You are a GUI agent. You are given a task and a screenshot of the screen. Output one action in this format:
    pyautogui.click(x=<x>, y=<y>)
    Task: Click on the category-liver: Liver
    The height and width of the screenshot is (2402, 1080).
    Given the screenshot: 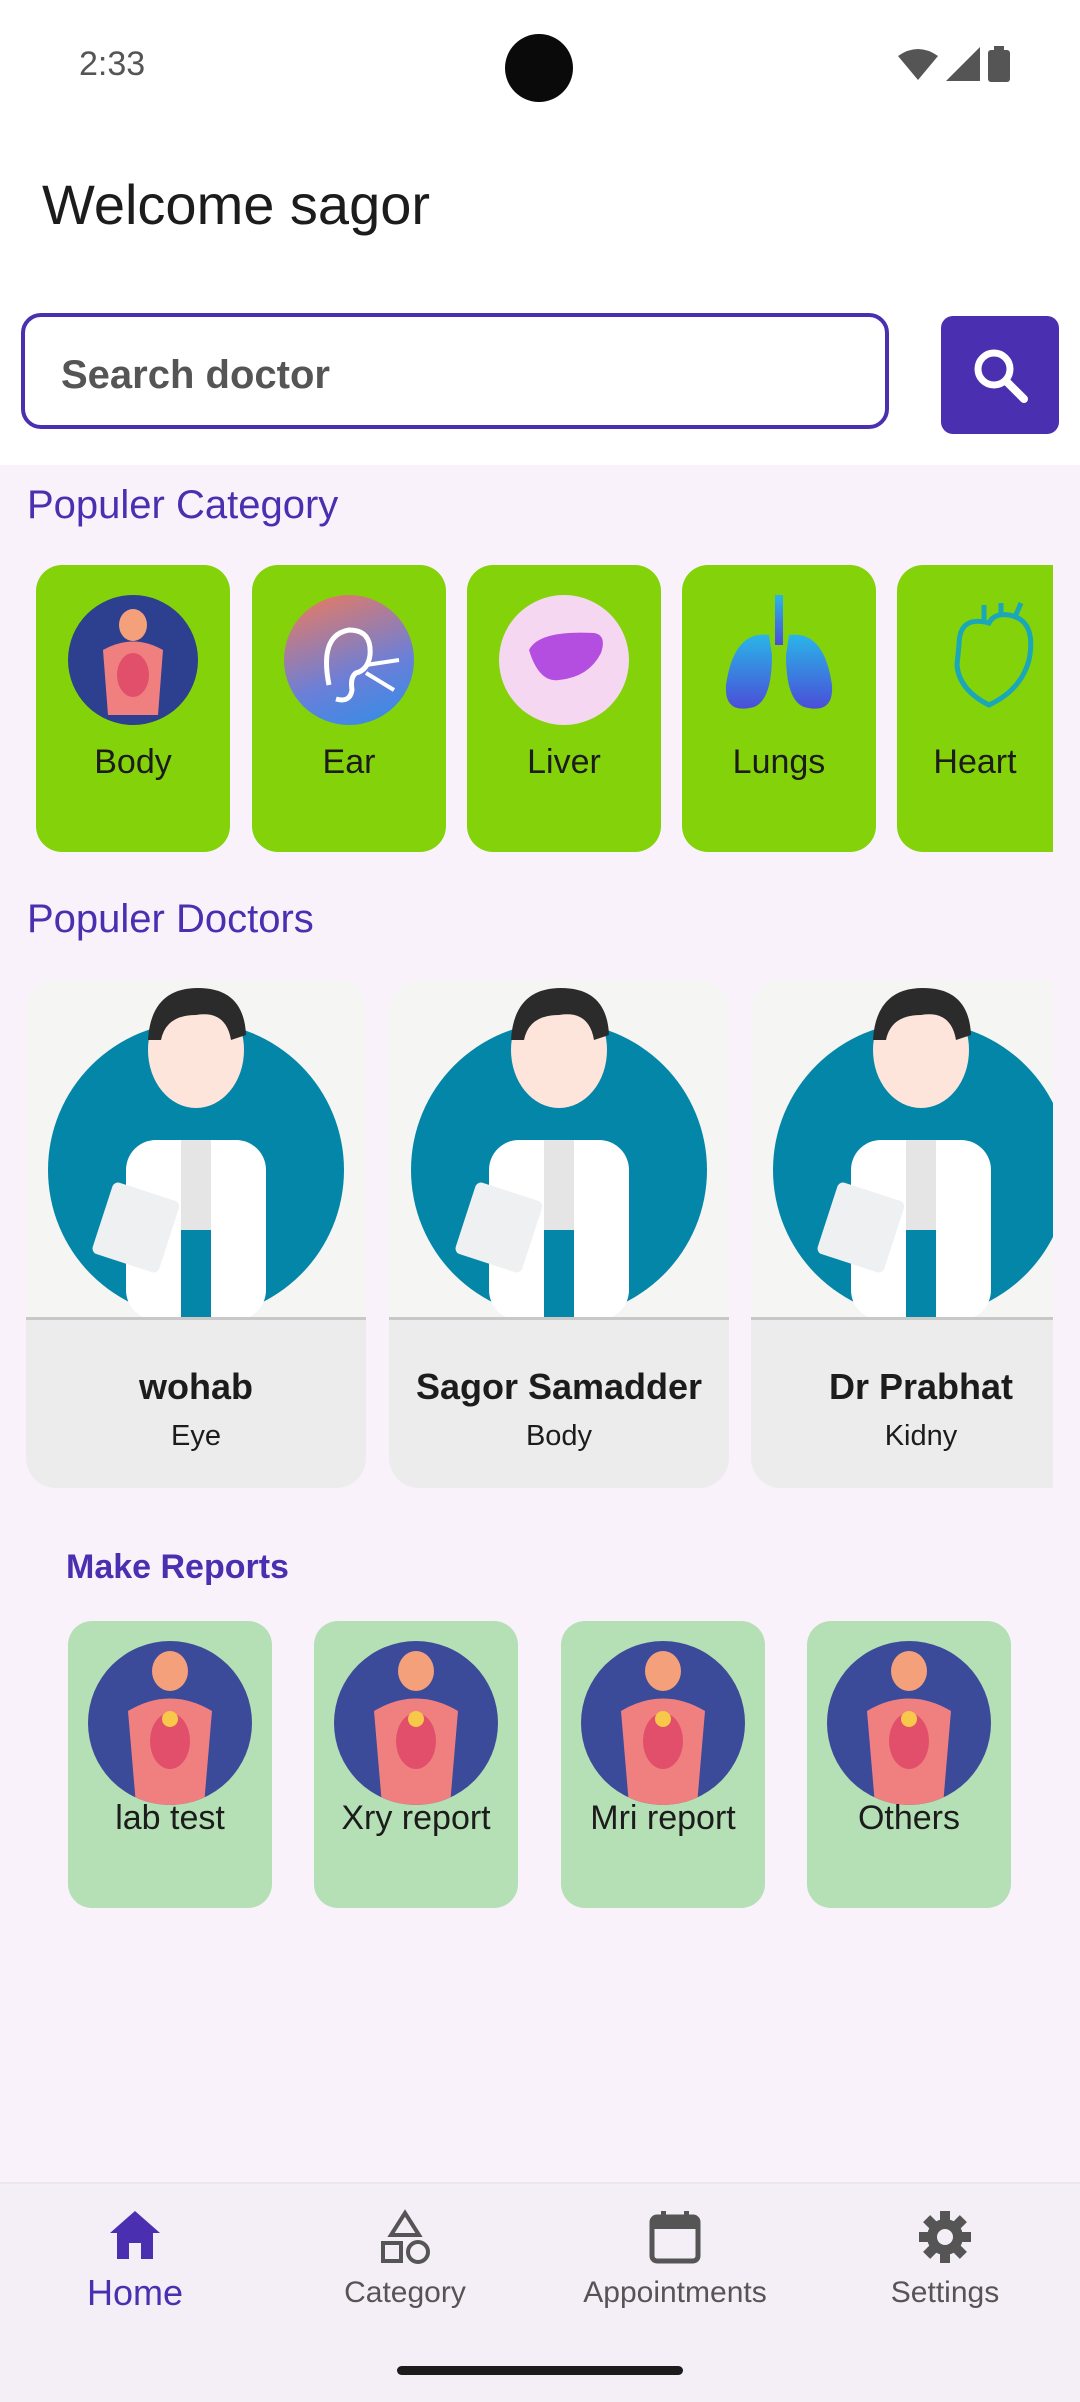 What is the action you would take?
    pyautogui.click(x=564, y=708)
    